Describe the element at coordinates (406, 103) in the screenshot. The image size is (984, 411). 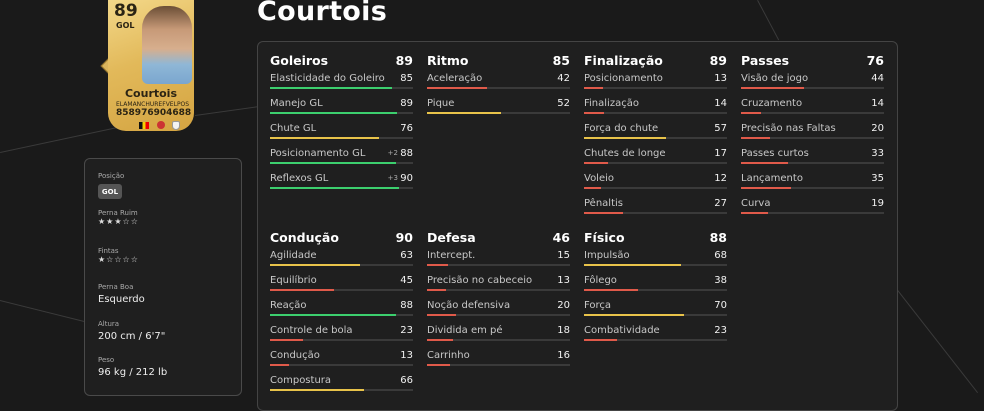
I see `stat-value: 89` at that location.